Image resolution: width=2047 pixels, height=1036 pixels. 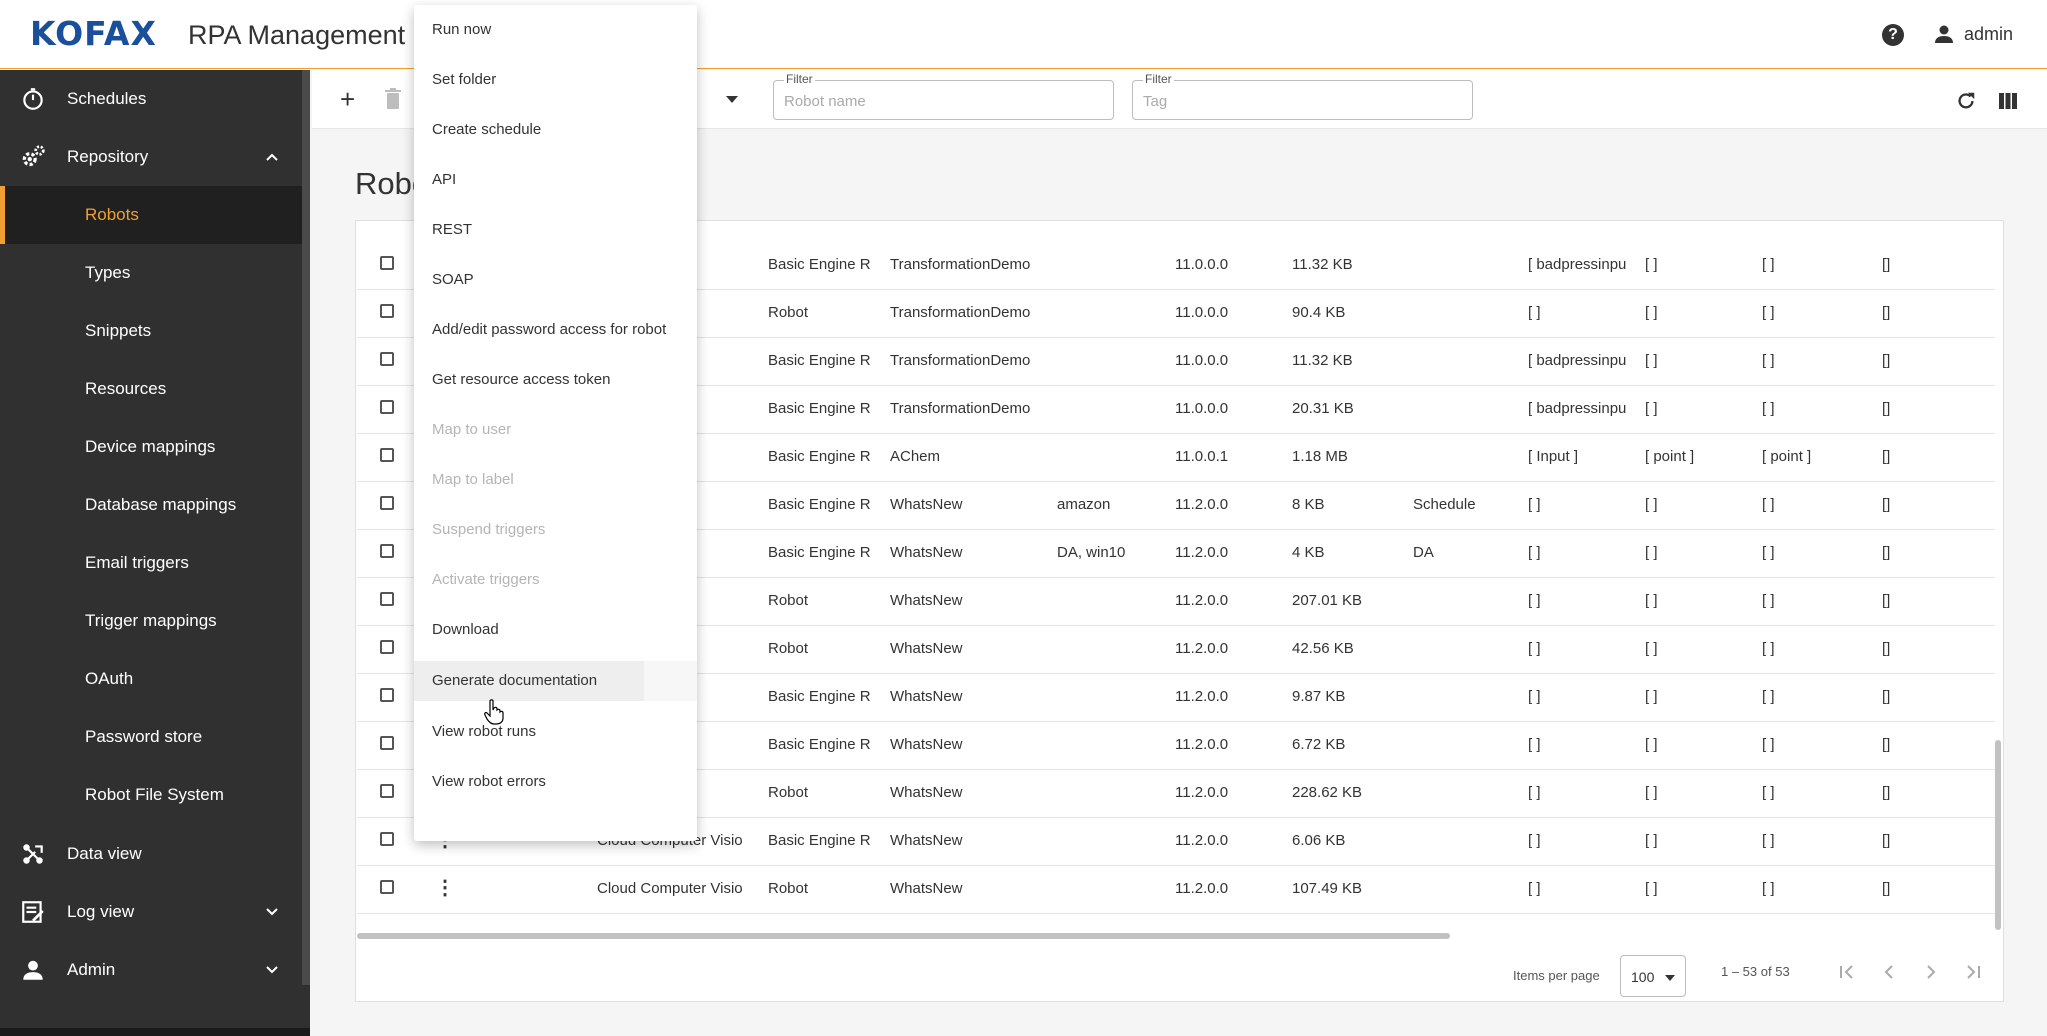 I want to click on vertical-scroll-thumb, so click(x=1998, y=835).